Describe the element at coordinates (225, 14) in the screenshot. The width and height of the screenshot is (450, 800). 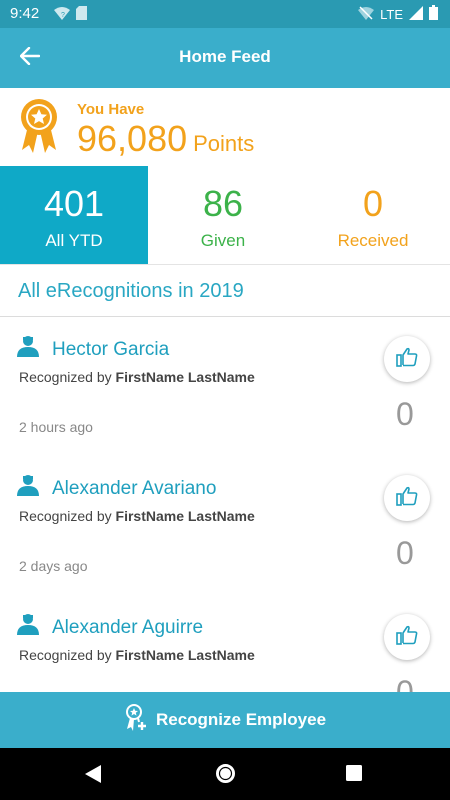
I see `status-bar: 9:42 ? LTE` at that location.